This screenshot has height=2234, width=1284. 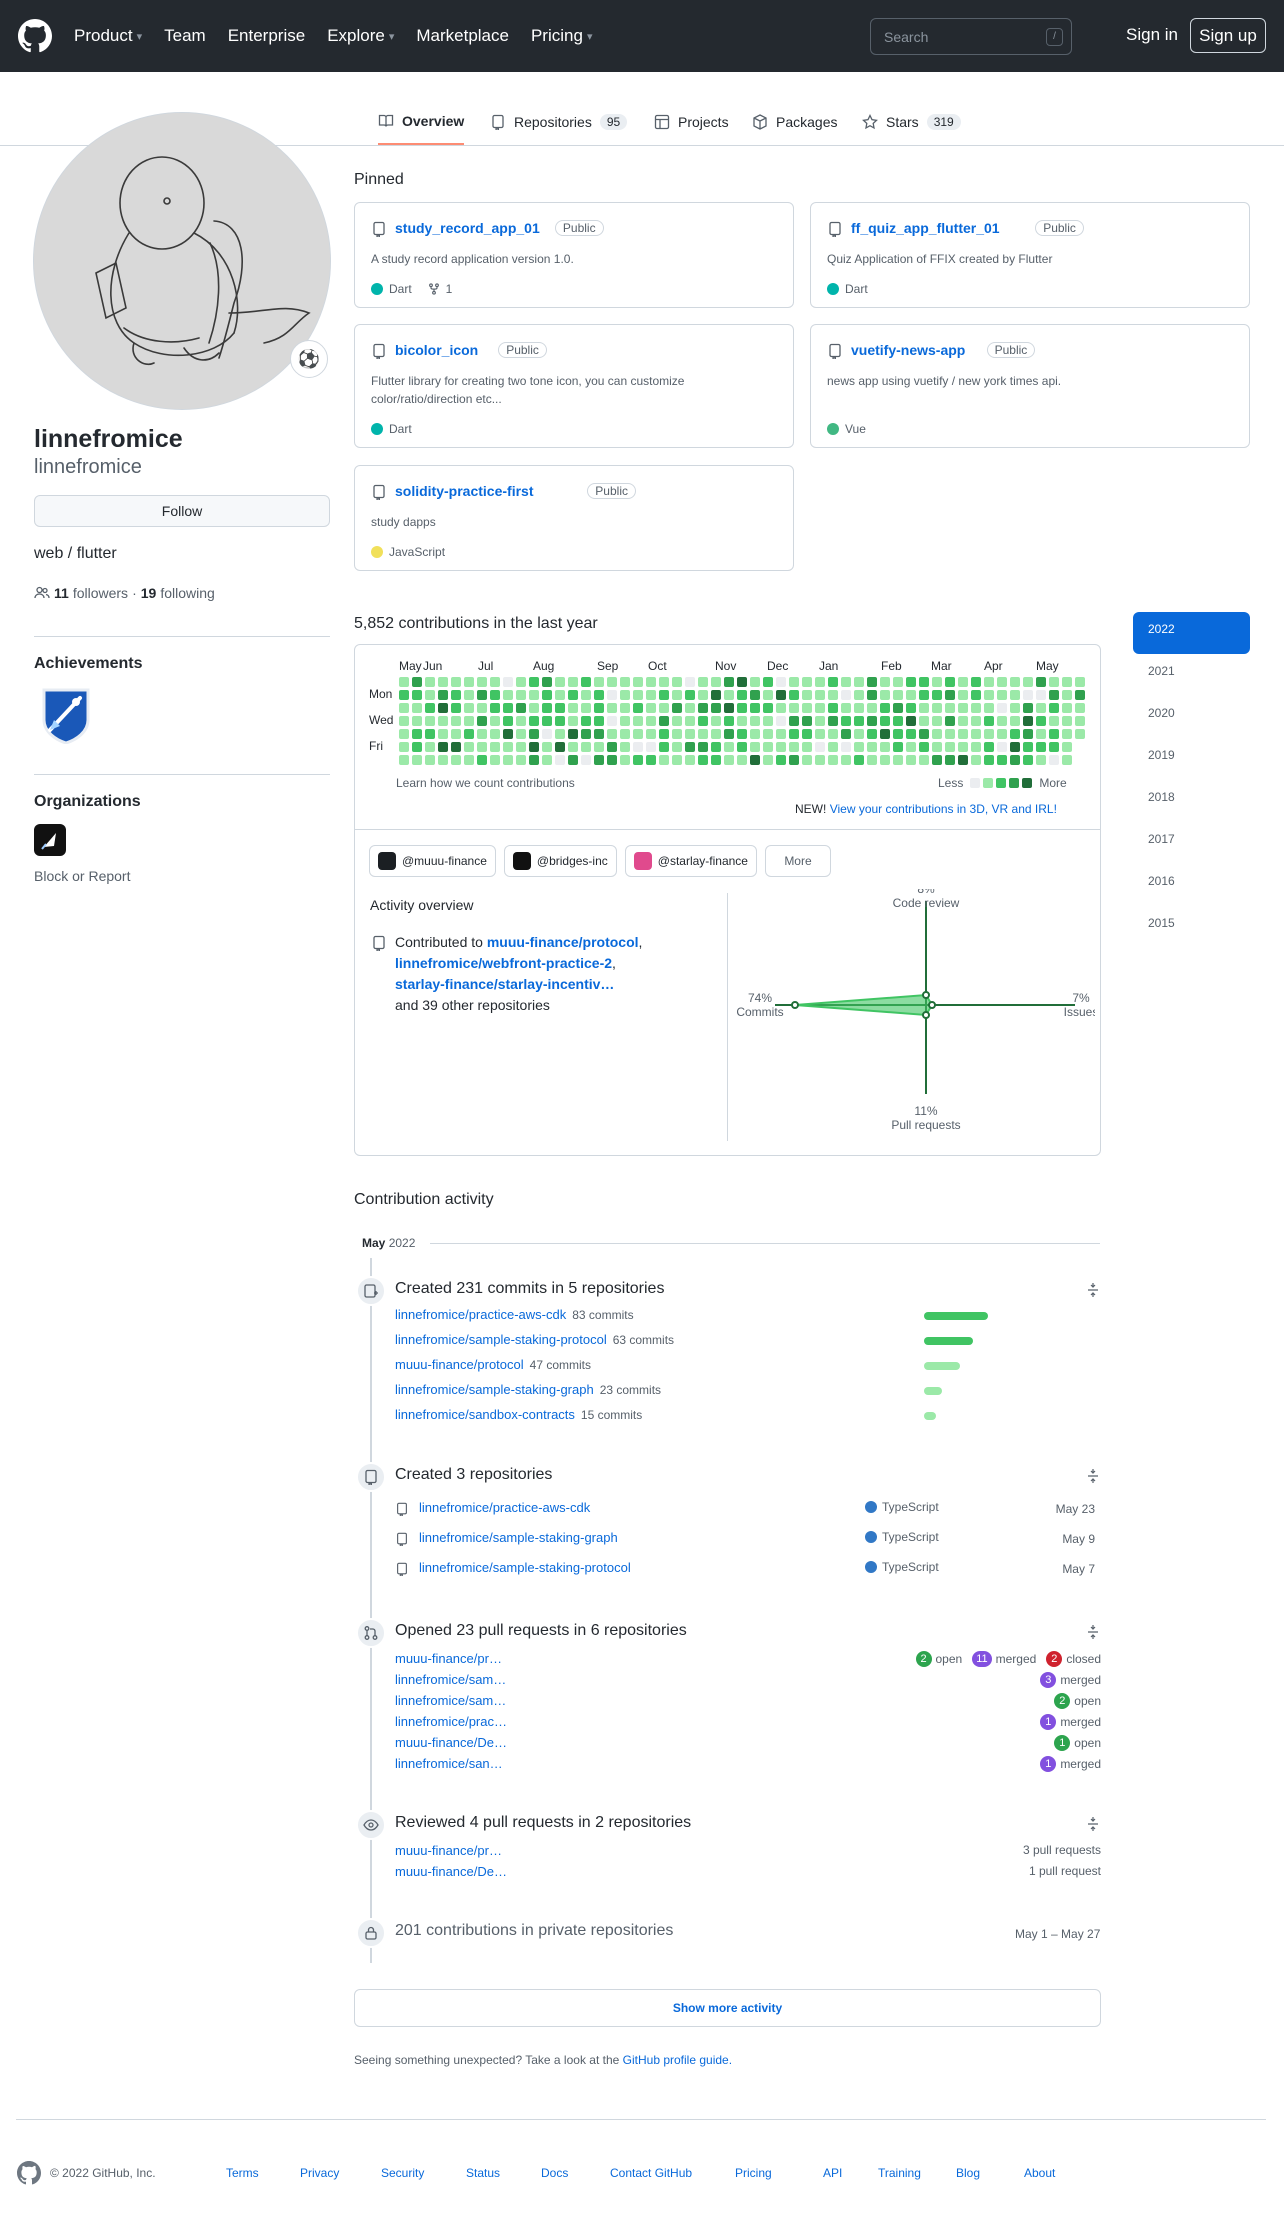 What do you see at coordinates (643, 1340) in the screenshot?
I see `commit-count: 63 commits` at bounding box center [643, 1340].